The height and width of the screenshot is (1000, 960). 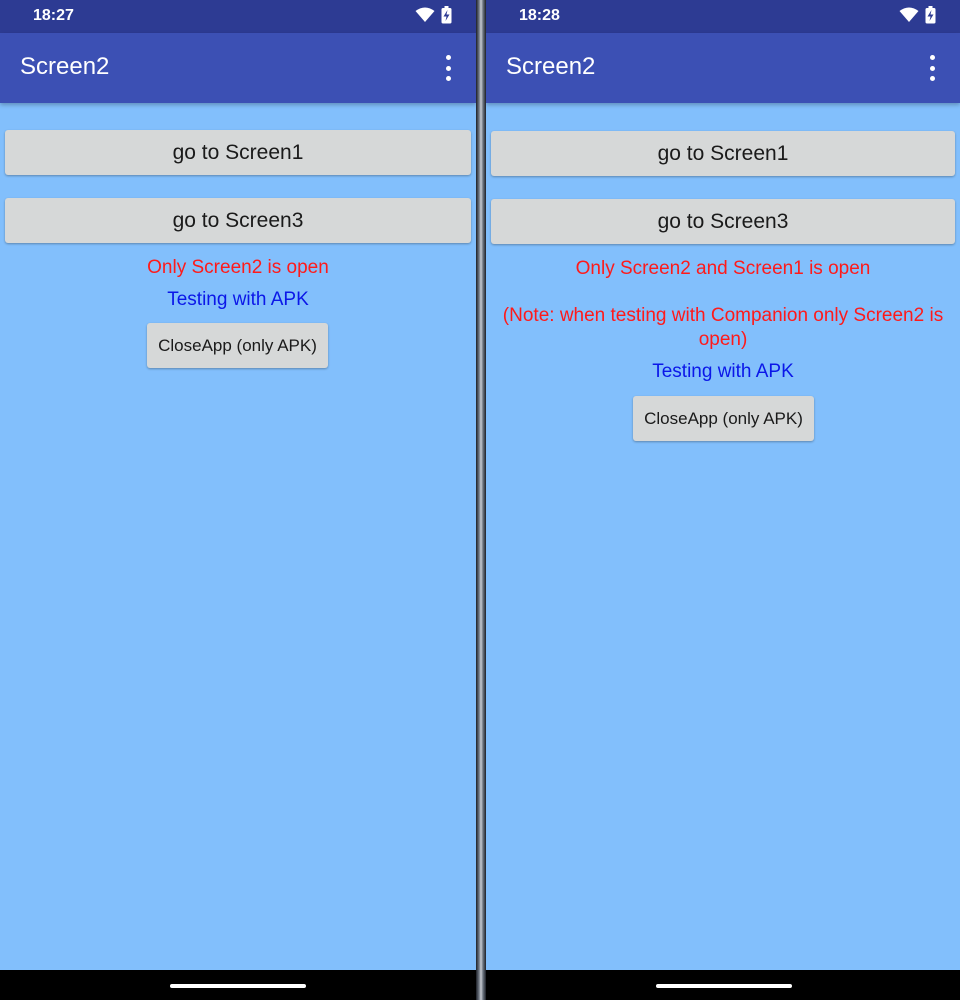 What do you see at coordinates (238, 267) in the screenshot?
I see `open-screens-label: Only Screen2 is open` at bounding box center [238, 267].